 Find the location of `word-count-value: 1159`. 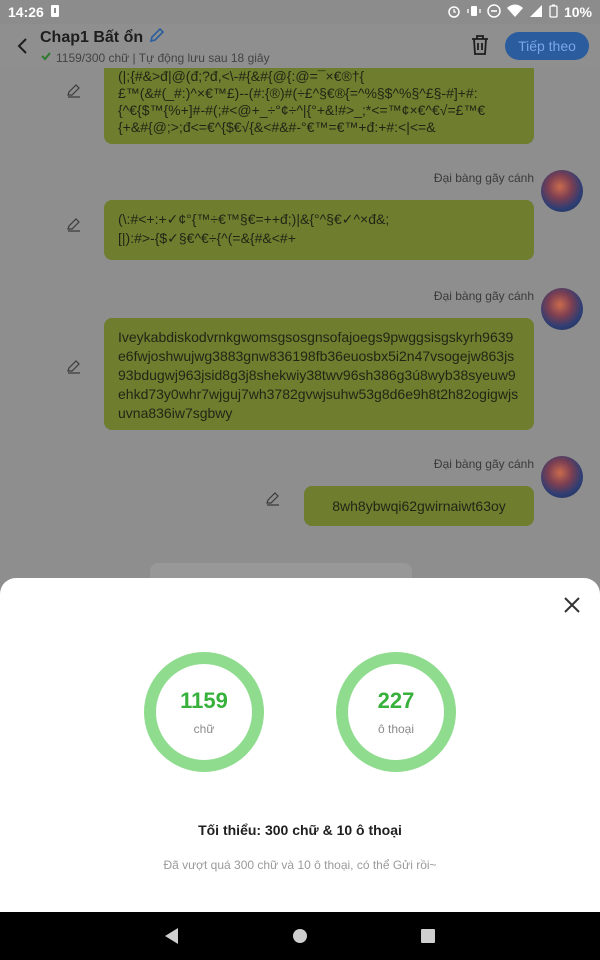

word-count-value: 1159 is located at coordinates (204, 700).